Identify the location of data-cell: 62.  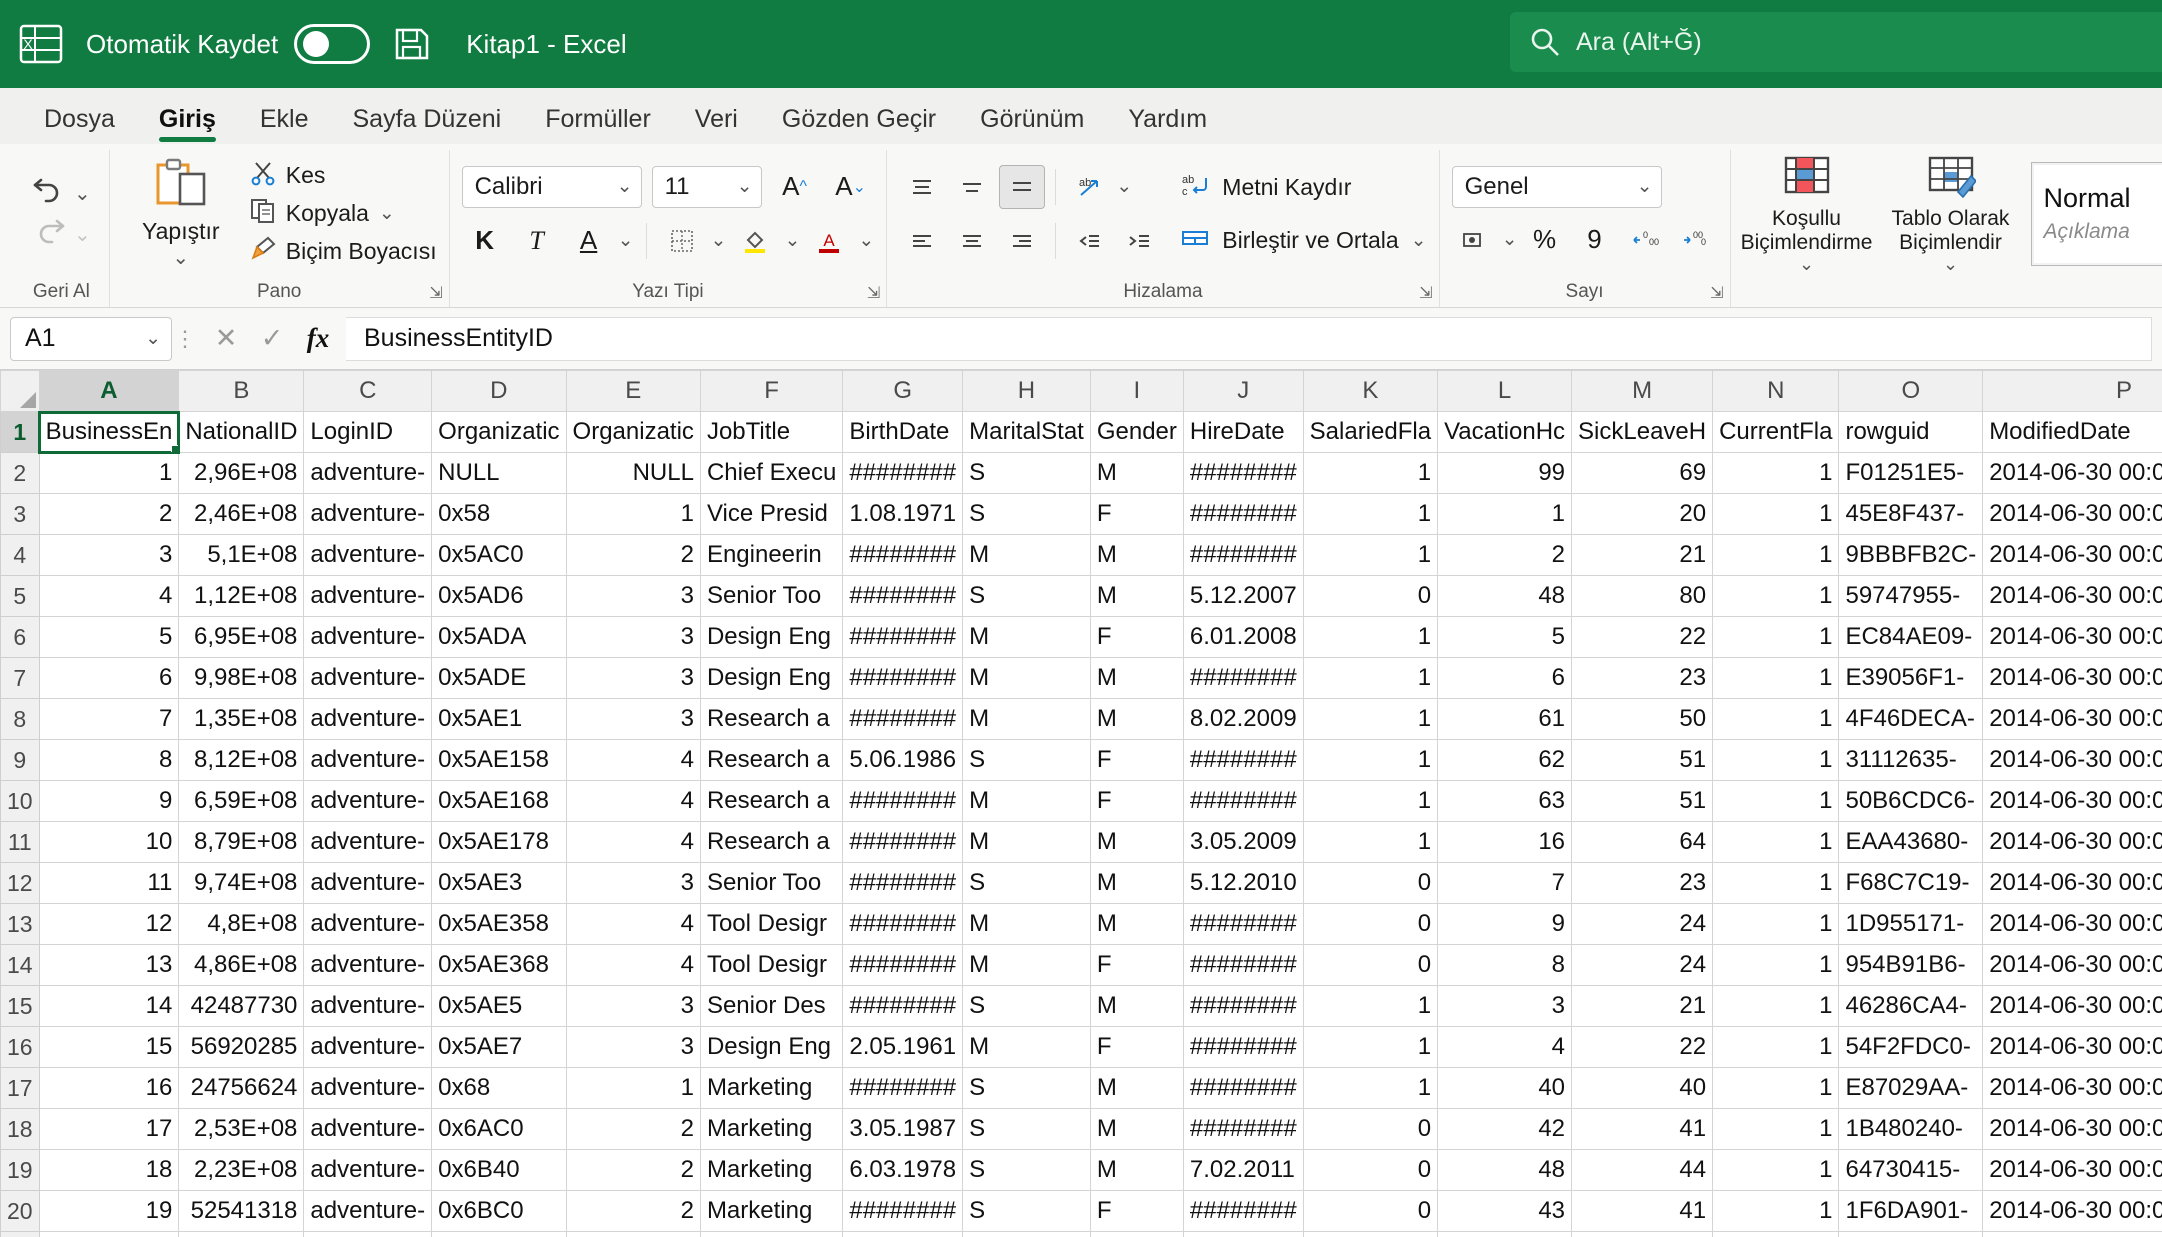
(1505, 760).